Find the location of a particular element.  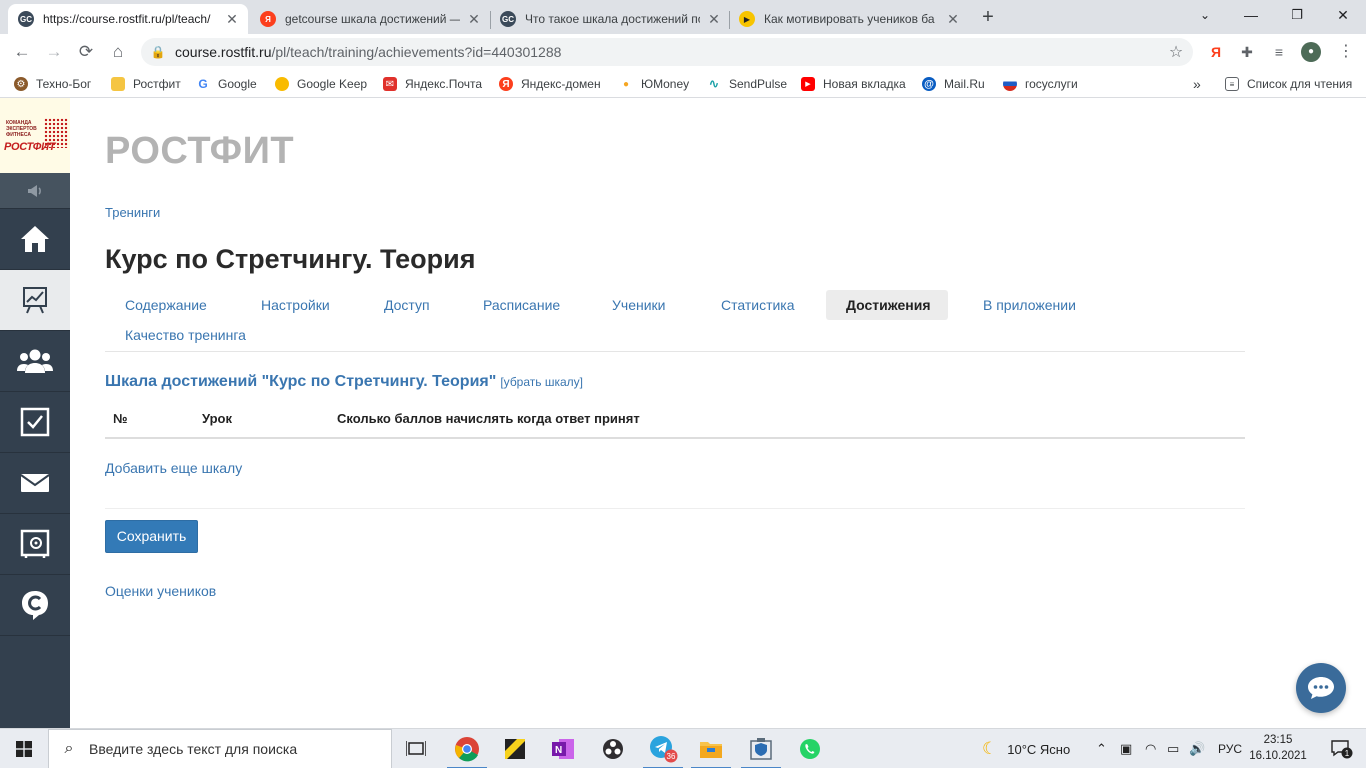

notification-count: 1 is located at coordinates (1347, 753).